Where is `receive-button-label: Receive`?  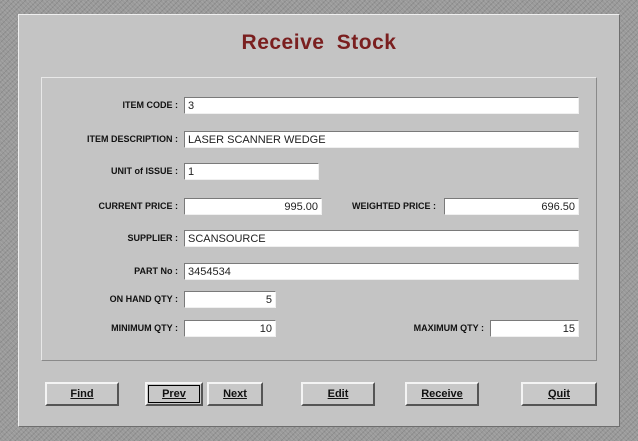 receive-button-label: Receive is located at coordinates (442, 394).